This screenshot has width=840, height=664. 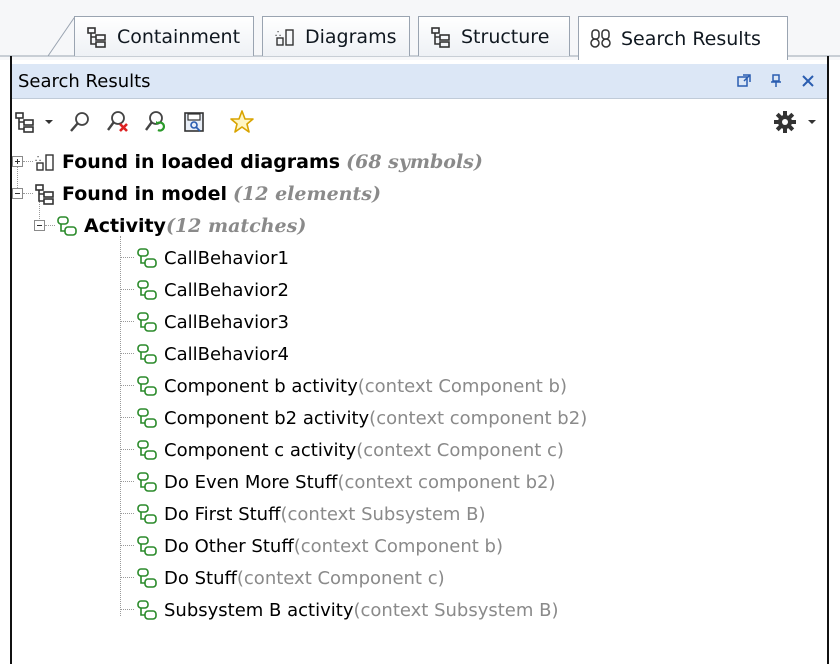 What do you see at coordinates (601, 39) in the screenshot?
I see `search-results-icon` at bounding box center [601, 39].